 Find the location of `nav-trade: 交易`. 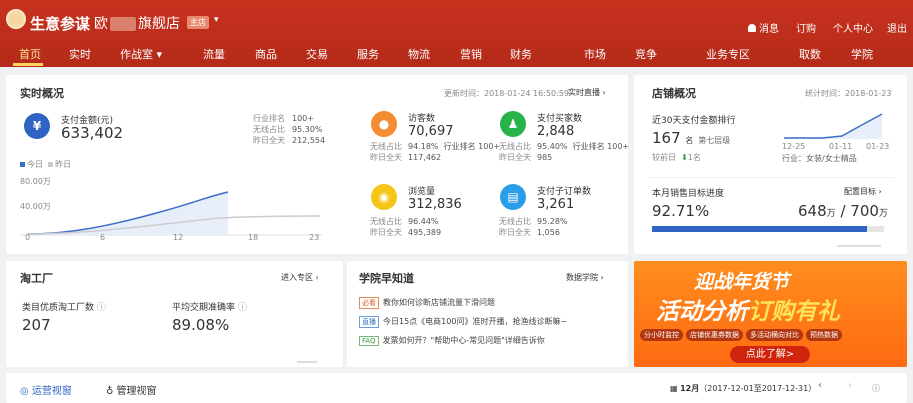

nav-trade: 交易 is located at coordinates (317, 54).